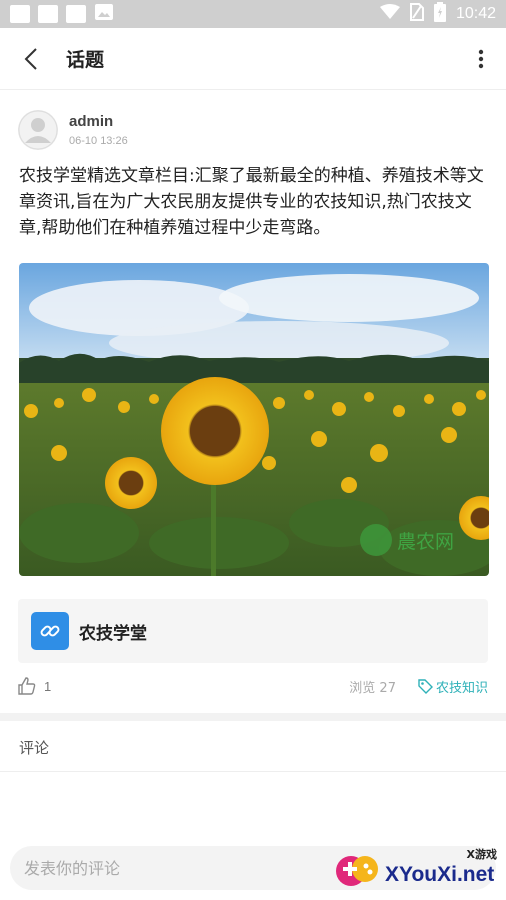  What do you see at coordinates (440, 874) in the screenshot?
I see `watermark-brand: XYouXi.net` at bounding box center [440, 874].